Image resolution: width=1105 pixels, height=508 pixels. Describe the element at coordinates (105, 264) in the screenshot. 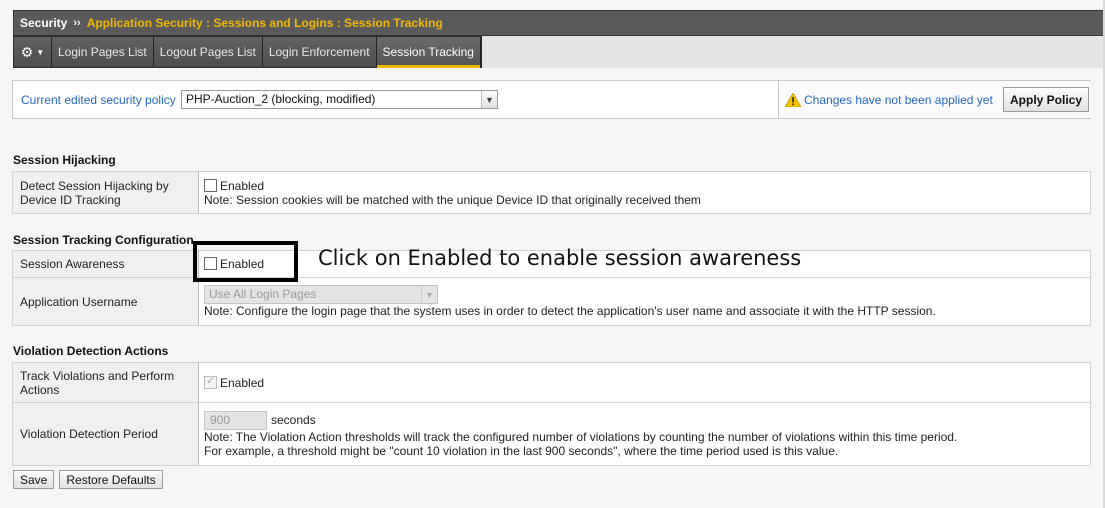

I see `row-label: Session Awareness` at that location.